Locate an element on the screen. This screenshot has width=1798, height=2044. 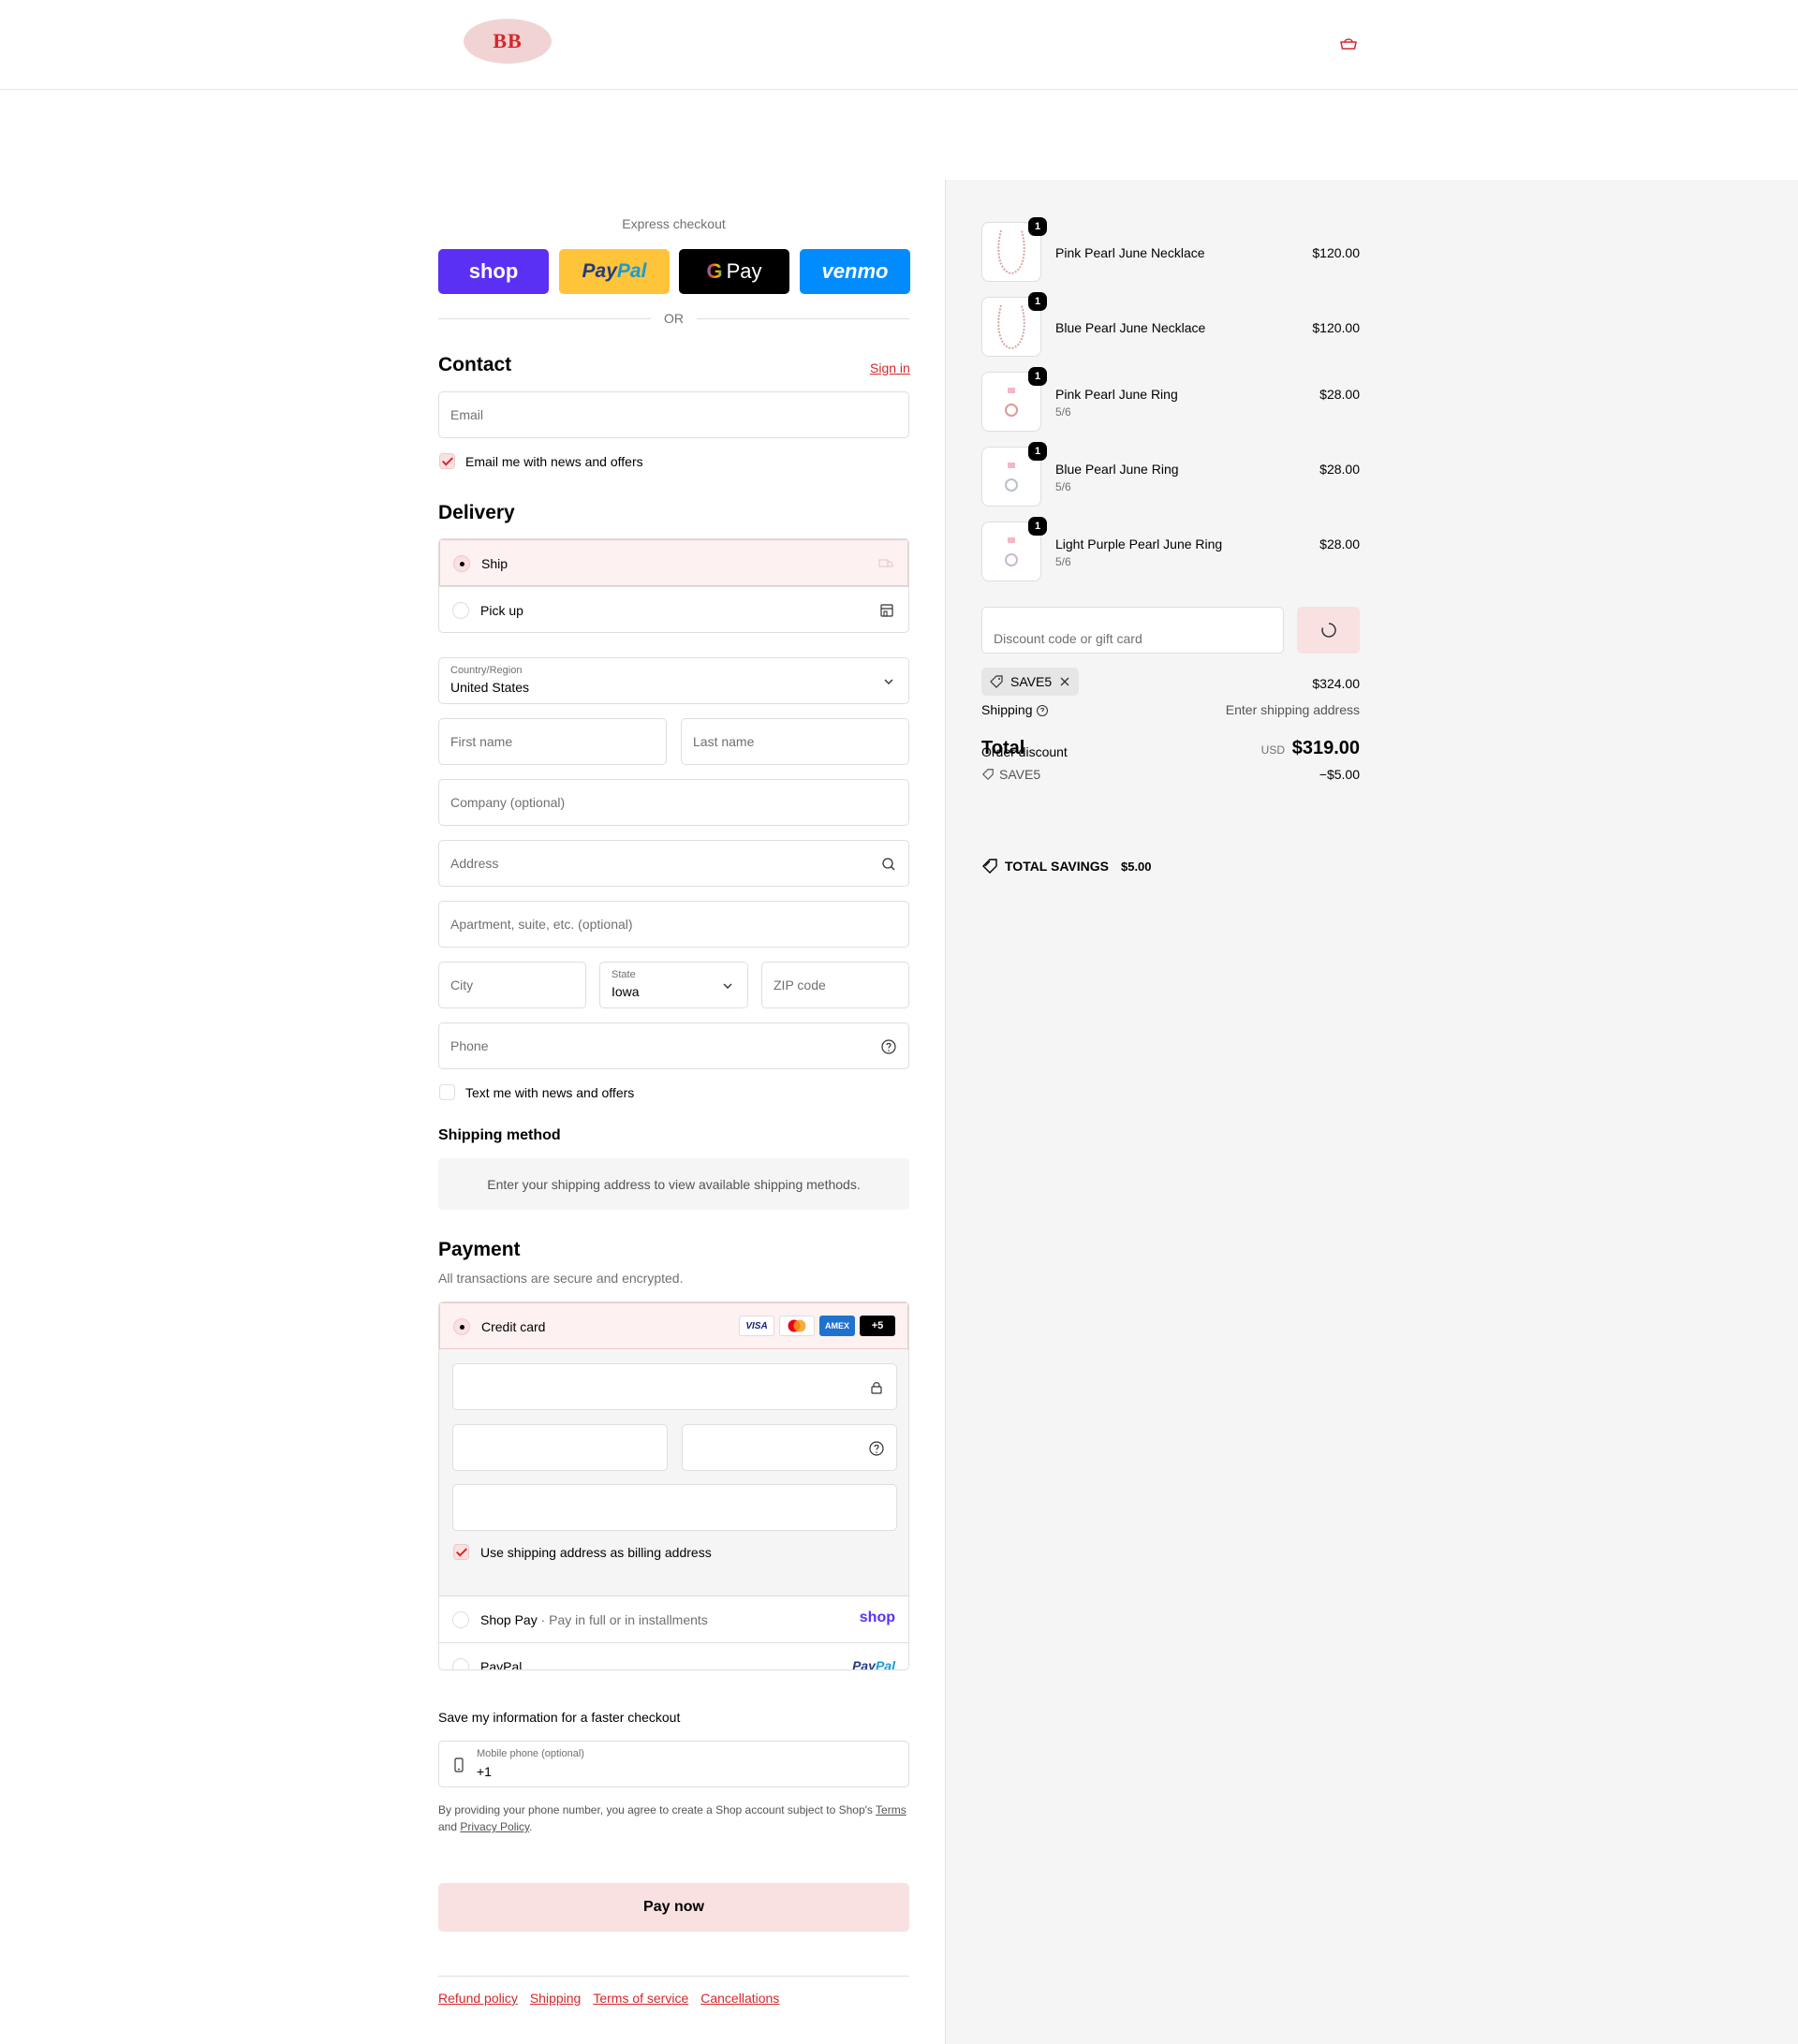
terms-link: Terms is located at coordinates (891, 1810).